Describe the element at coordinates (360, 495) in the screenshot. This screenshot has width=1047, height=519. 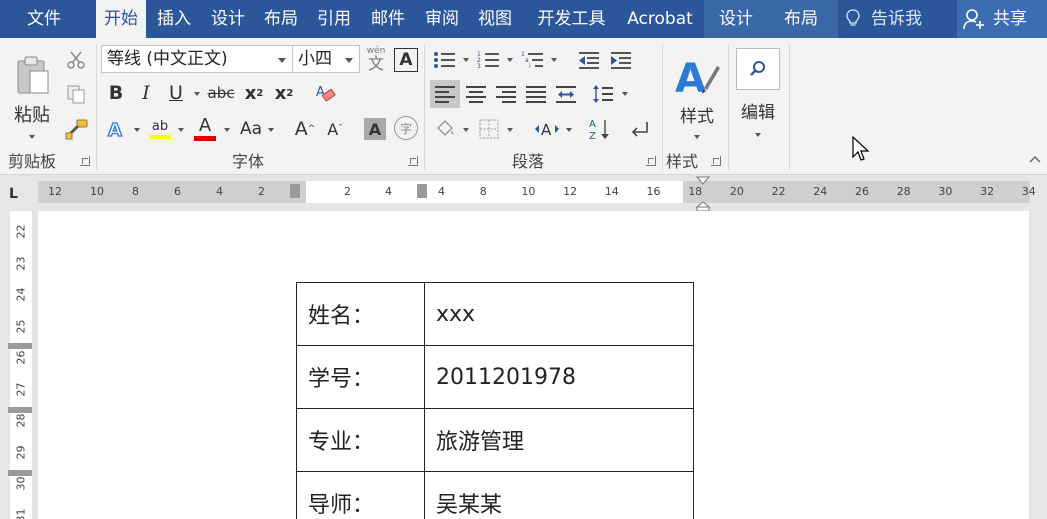
I see `table-key-cell: 导师：` at that location.